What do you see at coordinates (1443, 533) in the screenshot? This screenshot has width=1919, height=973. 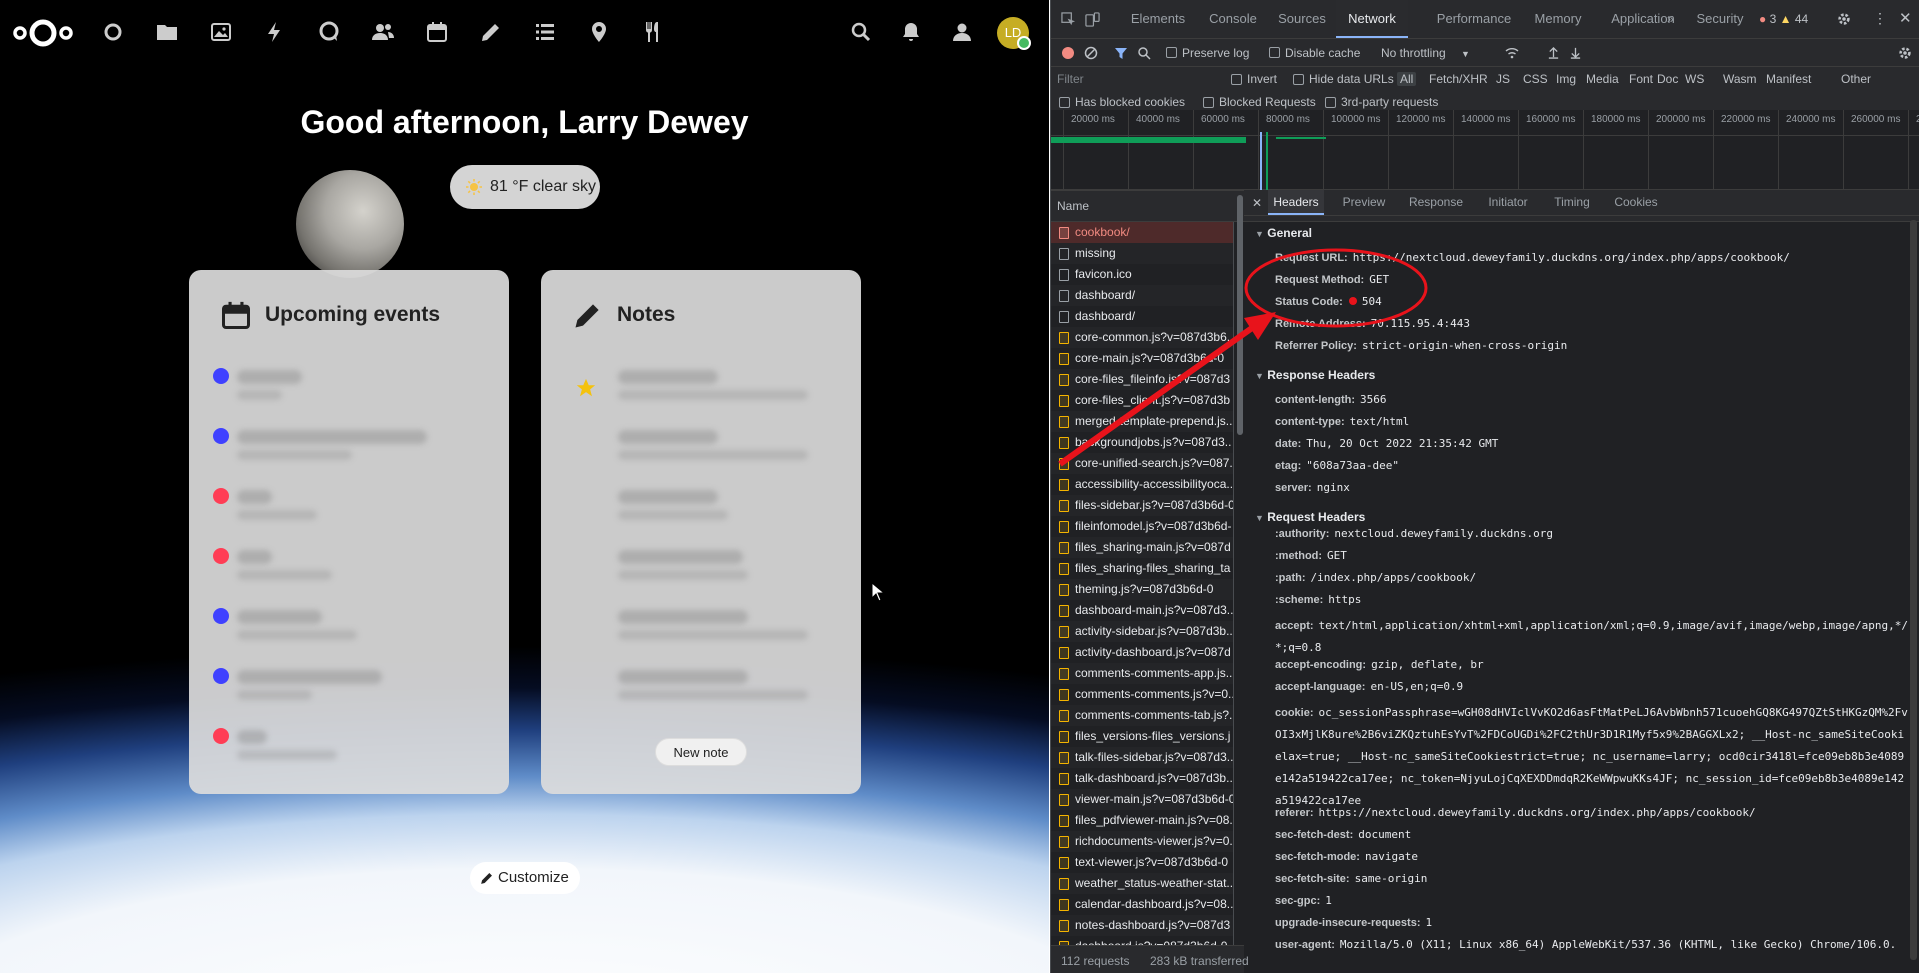 I see `header-value: nextcloud.deweyfamily.duckdns.org` at bounding box center [1443, 533].